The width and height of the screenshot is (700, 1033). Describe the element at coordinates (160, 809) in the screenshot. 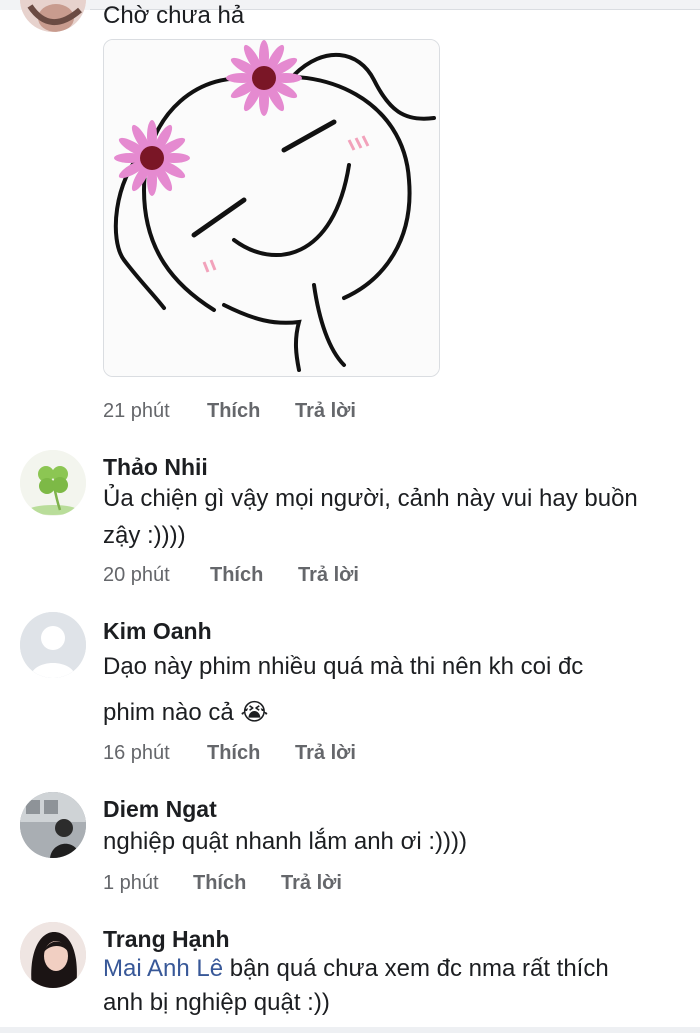

I see `commenter-name: Diem Ngat` at that location.